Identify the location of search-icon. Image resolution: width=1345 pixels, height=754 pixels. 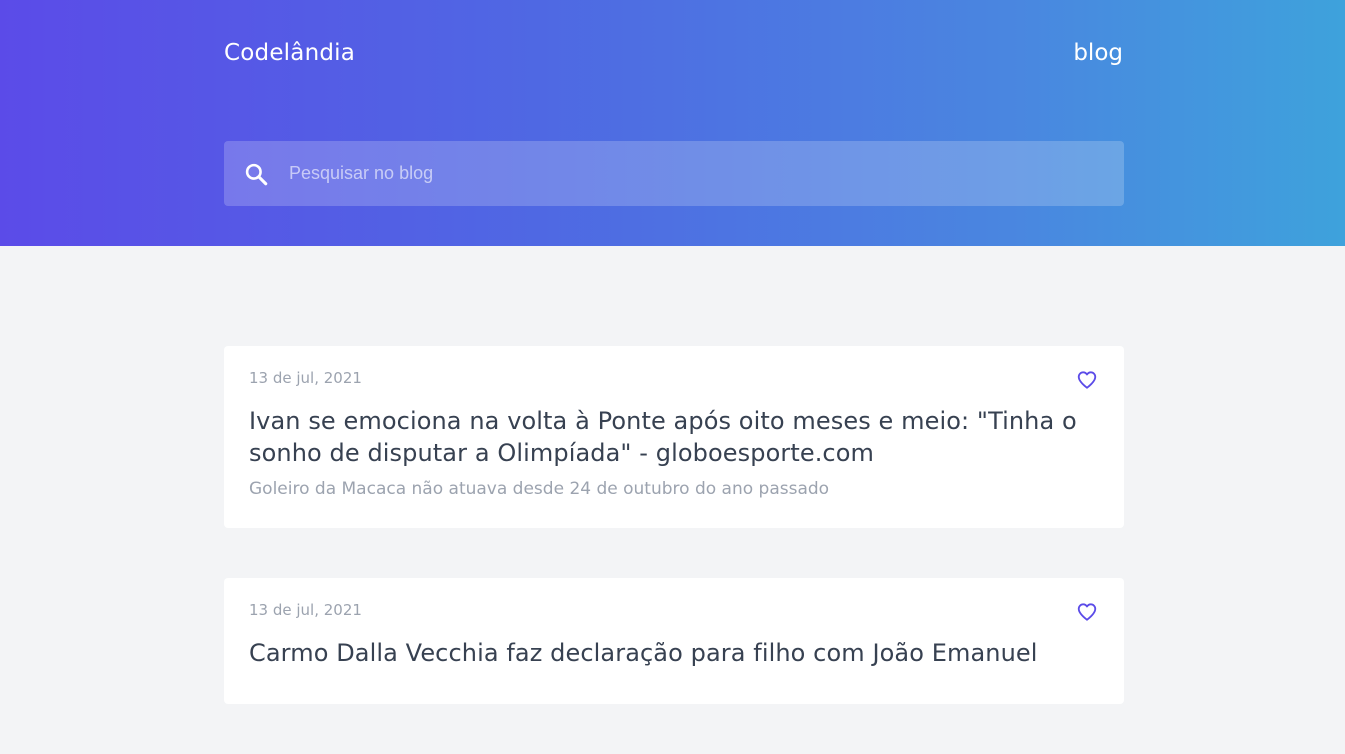
(256, 174).